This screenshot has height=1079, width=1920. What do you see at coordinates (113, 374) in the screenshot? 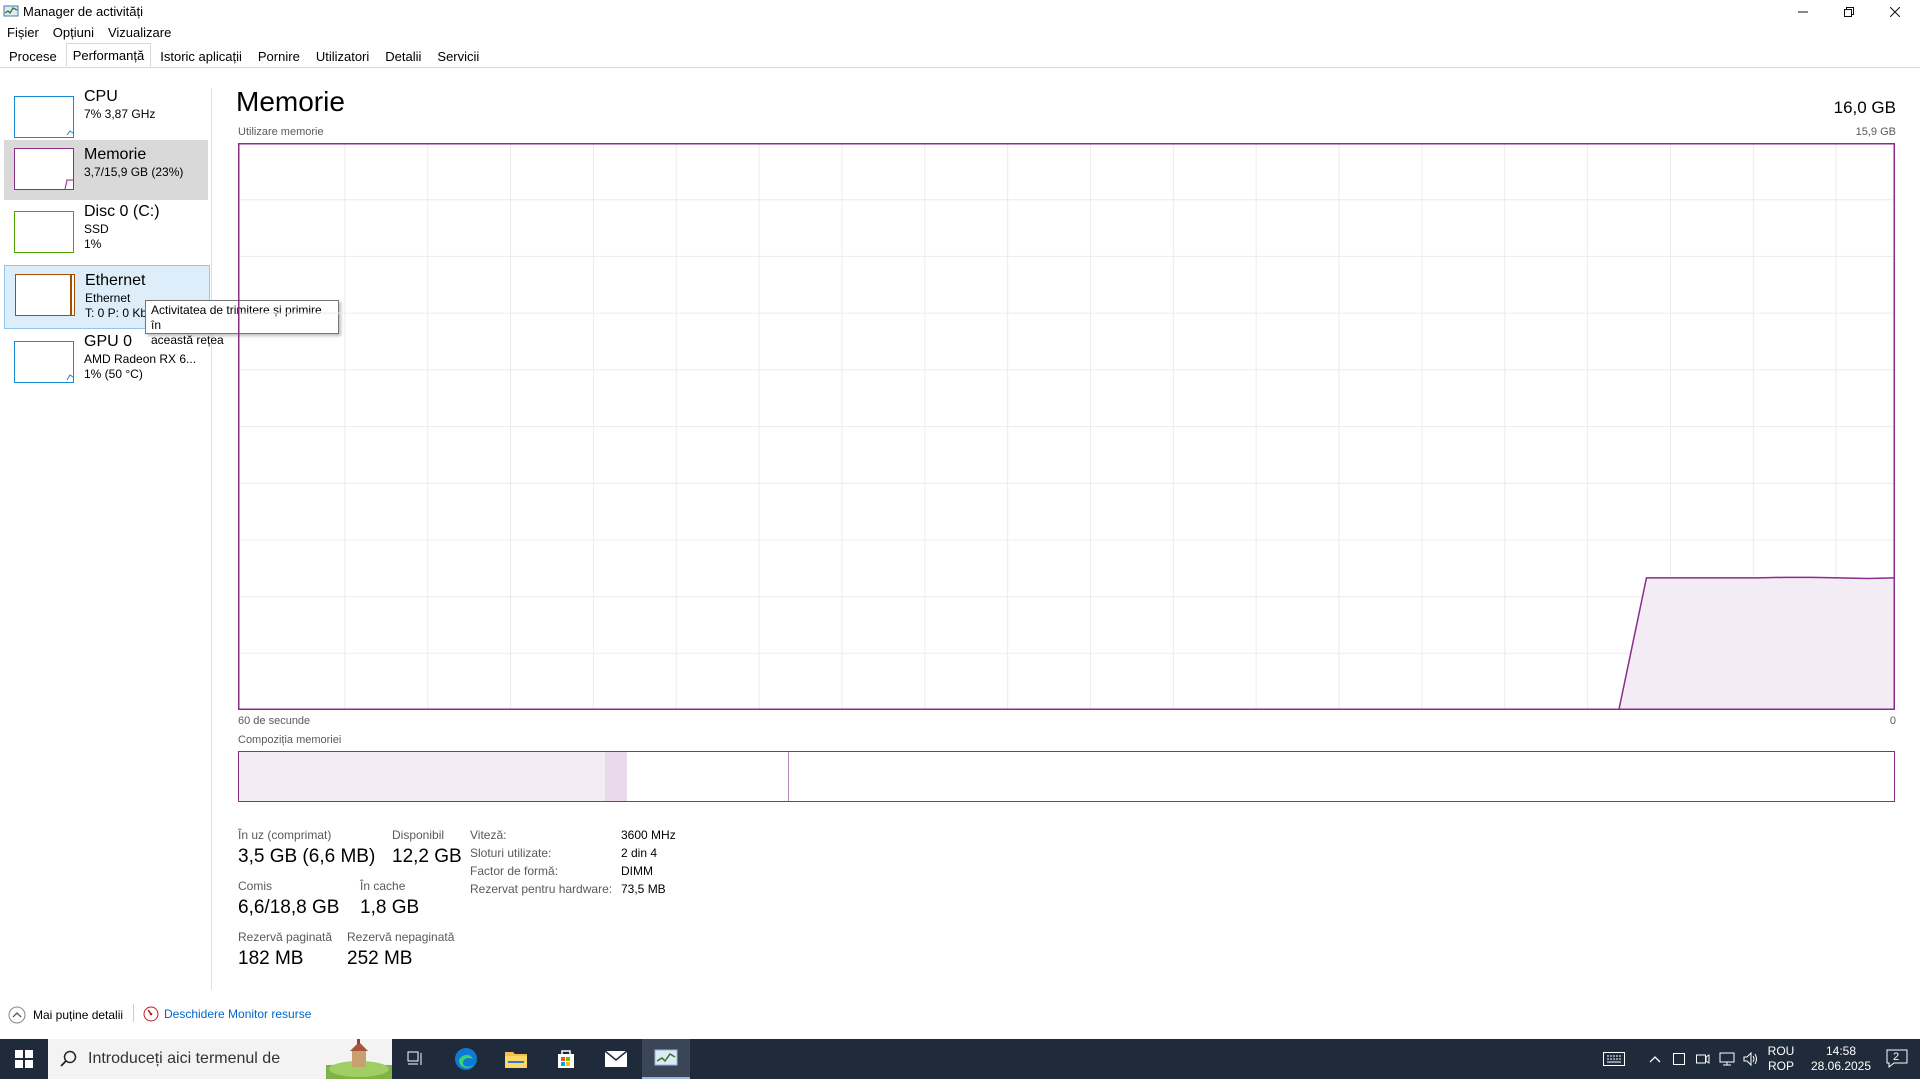
I see `sidebar-item-detail: 1% (50 °C)` at bounding box center [113, 374].